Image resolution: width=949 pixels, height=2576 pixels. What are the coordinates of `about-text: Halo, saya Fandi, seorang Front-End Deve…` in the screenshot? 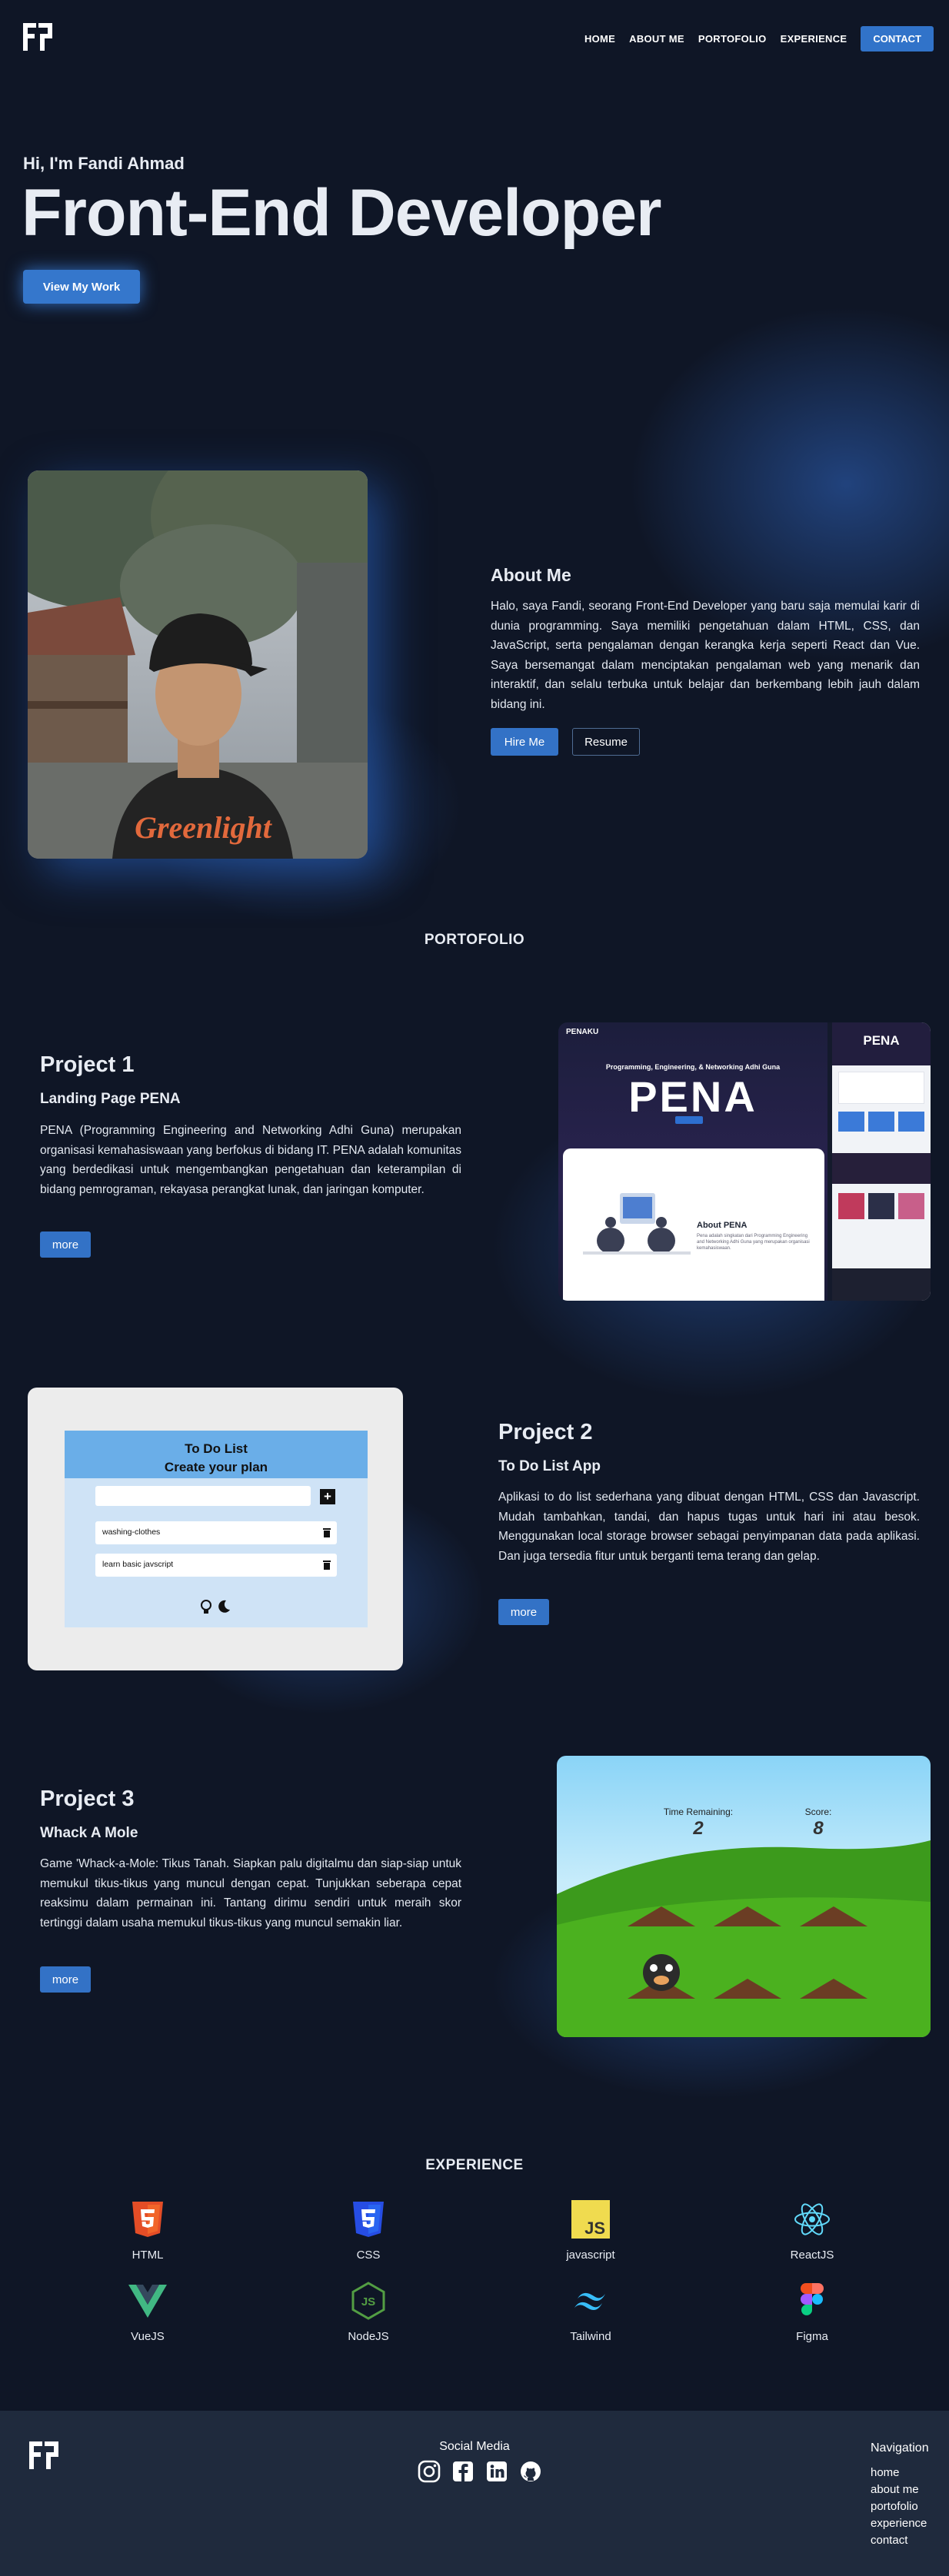 It's located at (706, 655).